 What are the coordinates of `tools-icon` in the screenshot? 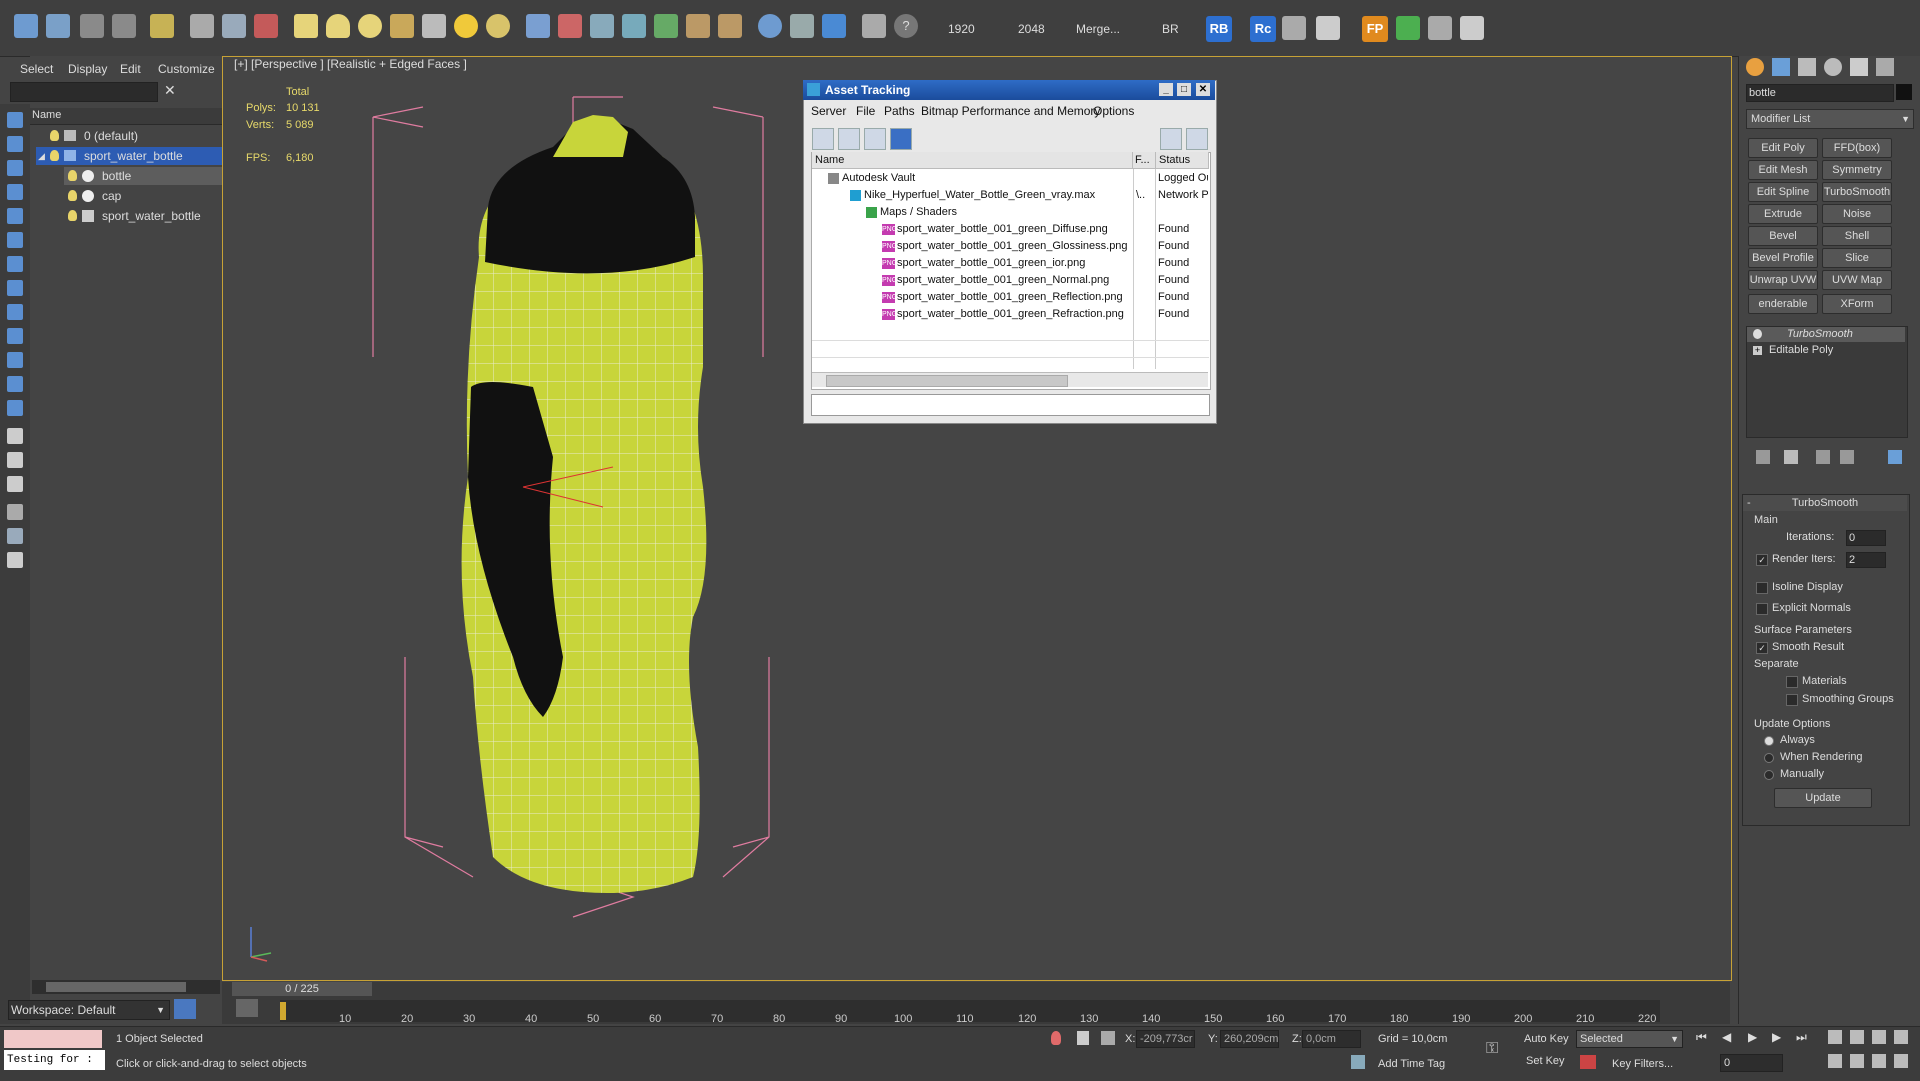 It's located at (1294, 28).